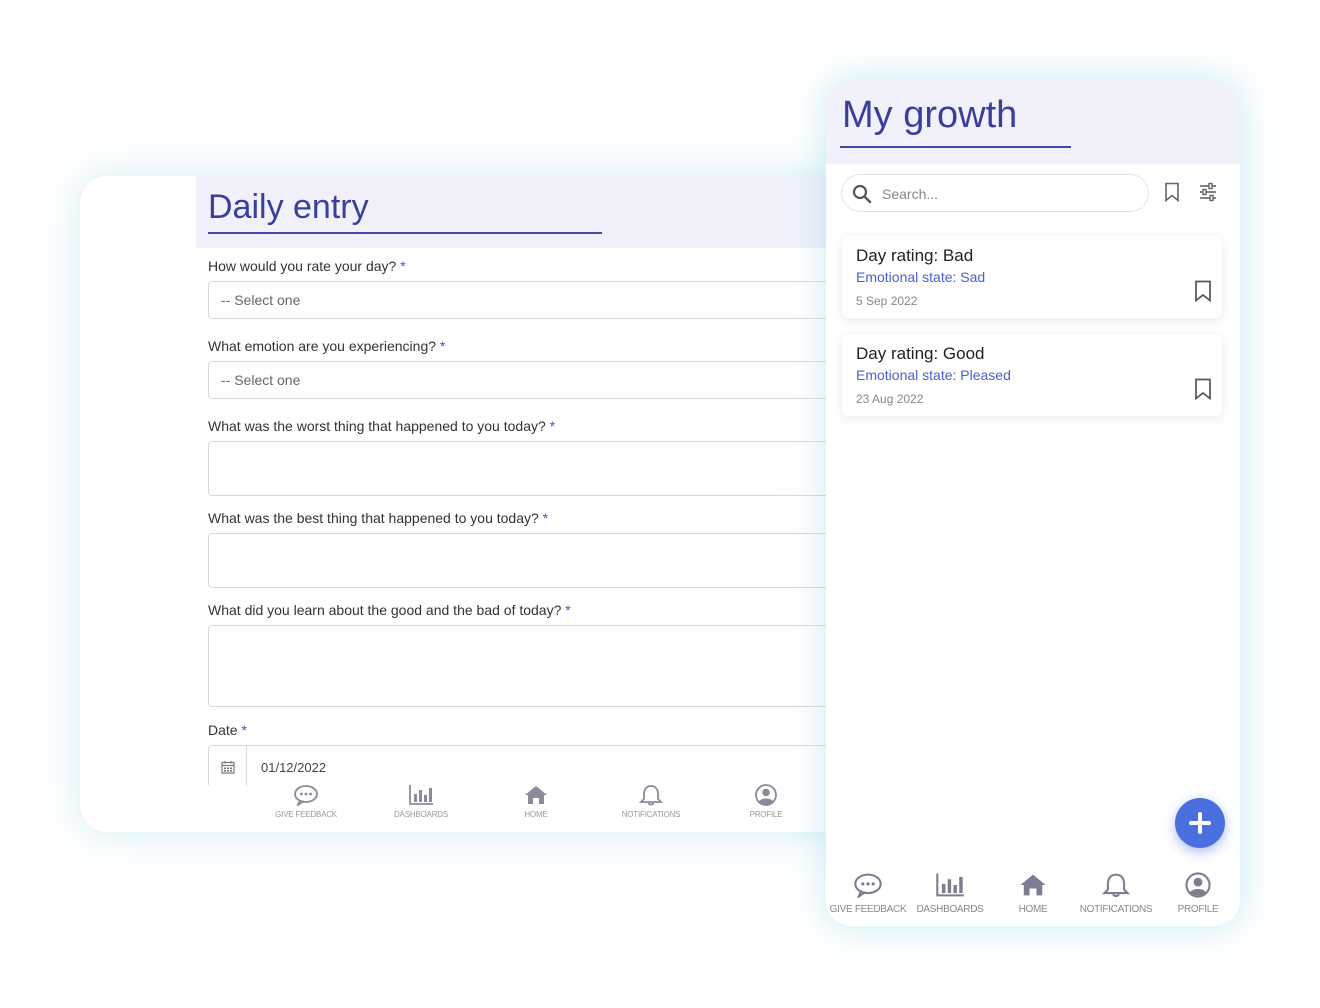 The width and height of the screenshot is (1320, 1008). I want to click on emotion-select-value: -- Select one, so click(261, 380).